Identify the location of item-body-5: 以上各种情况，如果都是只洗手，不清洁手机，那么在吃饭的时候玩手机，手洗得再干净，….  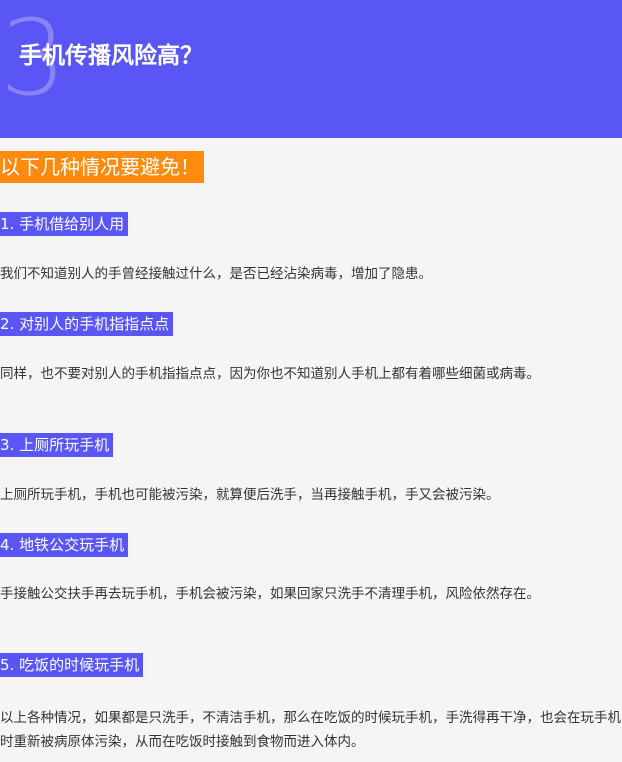
(310, 730).